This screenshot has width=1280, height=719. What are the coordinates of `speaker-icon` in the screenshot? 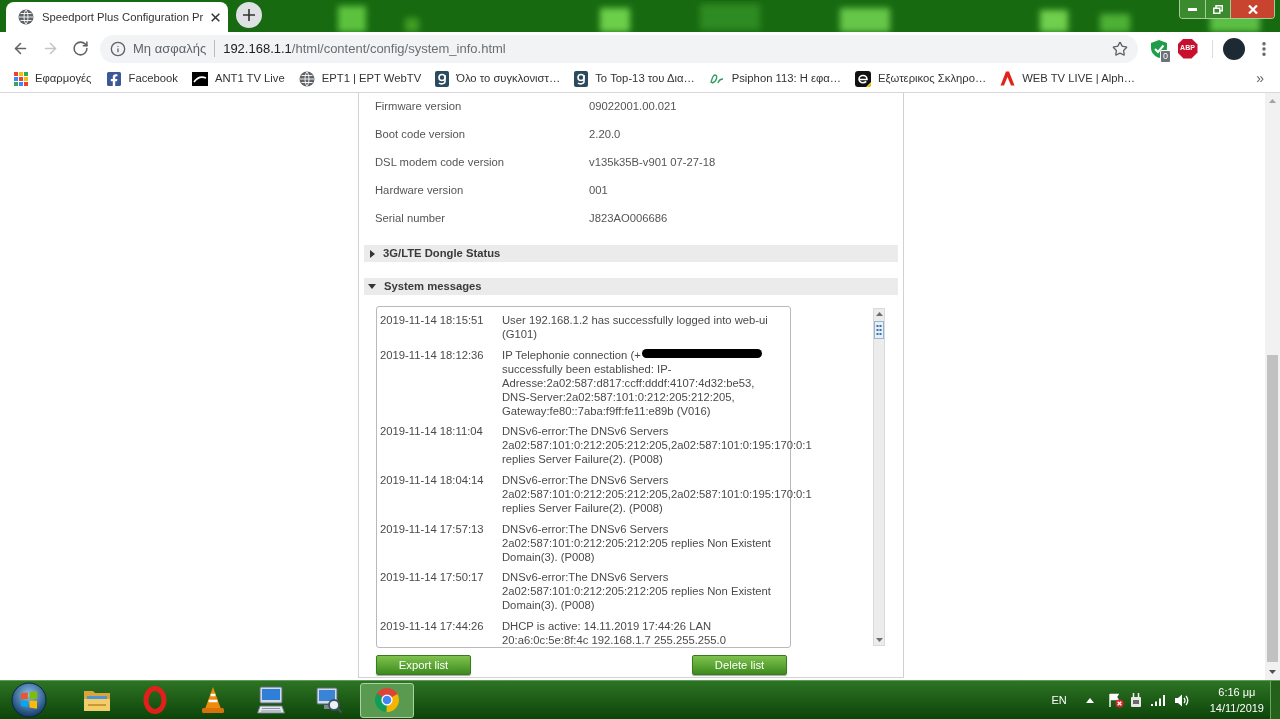 It's located at (1182, 700).